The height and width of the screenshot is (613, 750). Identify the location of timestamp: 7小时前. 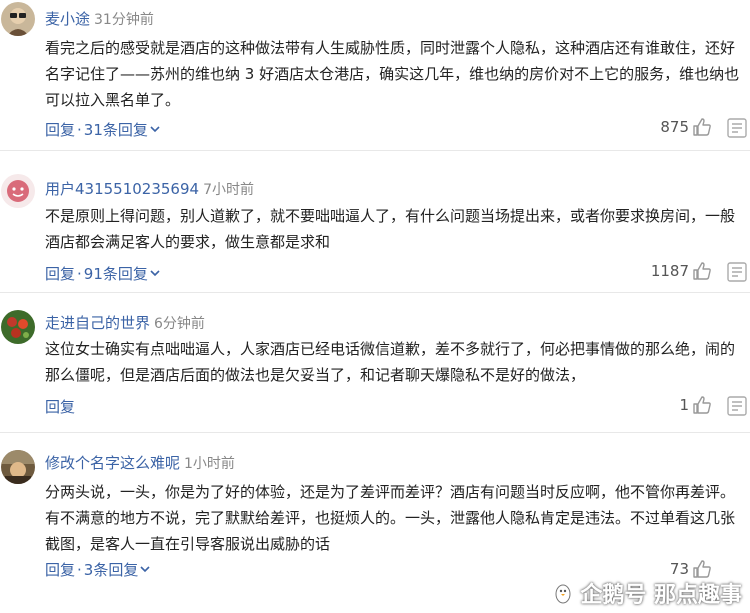
(228, 190).